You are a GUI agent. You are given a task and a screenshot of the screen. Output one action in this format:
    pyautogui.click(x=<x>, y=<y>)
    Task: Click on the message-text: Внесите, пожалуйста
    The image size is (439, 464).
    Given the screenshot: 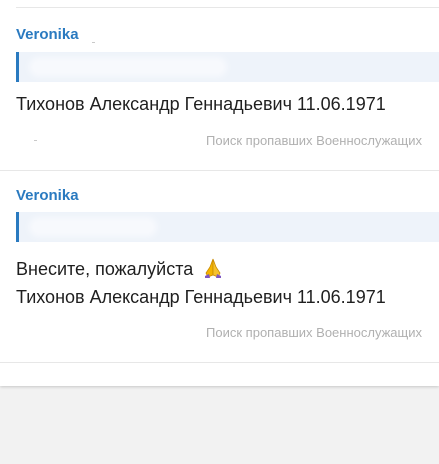 What is the action you would take?
    pyautogui.click(x=120, y=269)
    